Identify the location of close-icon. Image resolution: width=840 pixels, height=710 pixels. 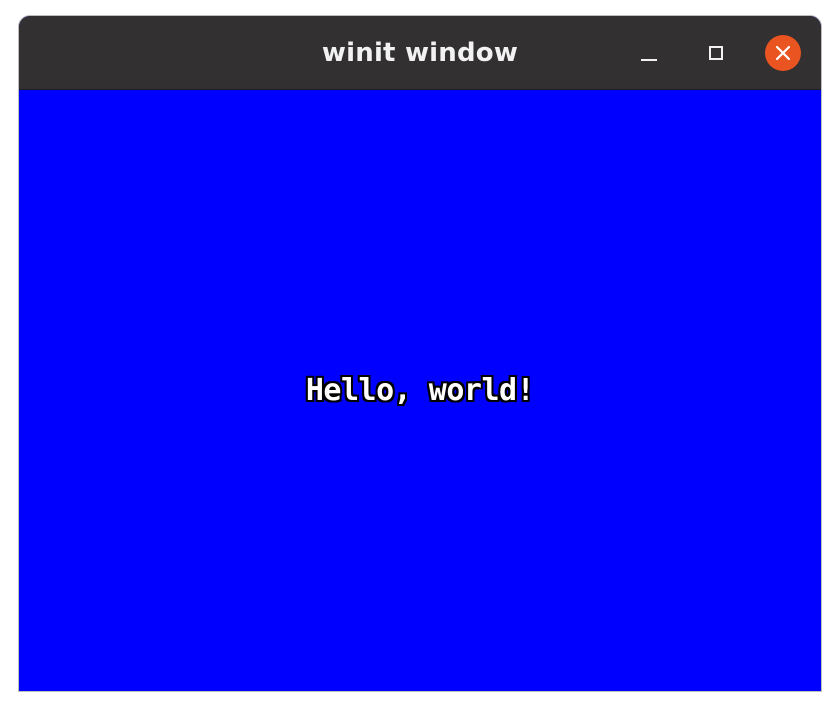
(783, 53).